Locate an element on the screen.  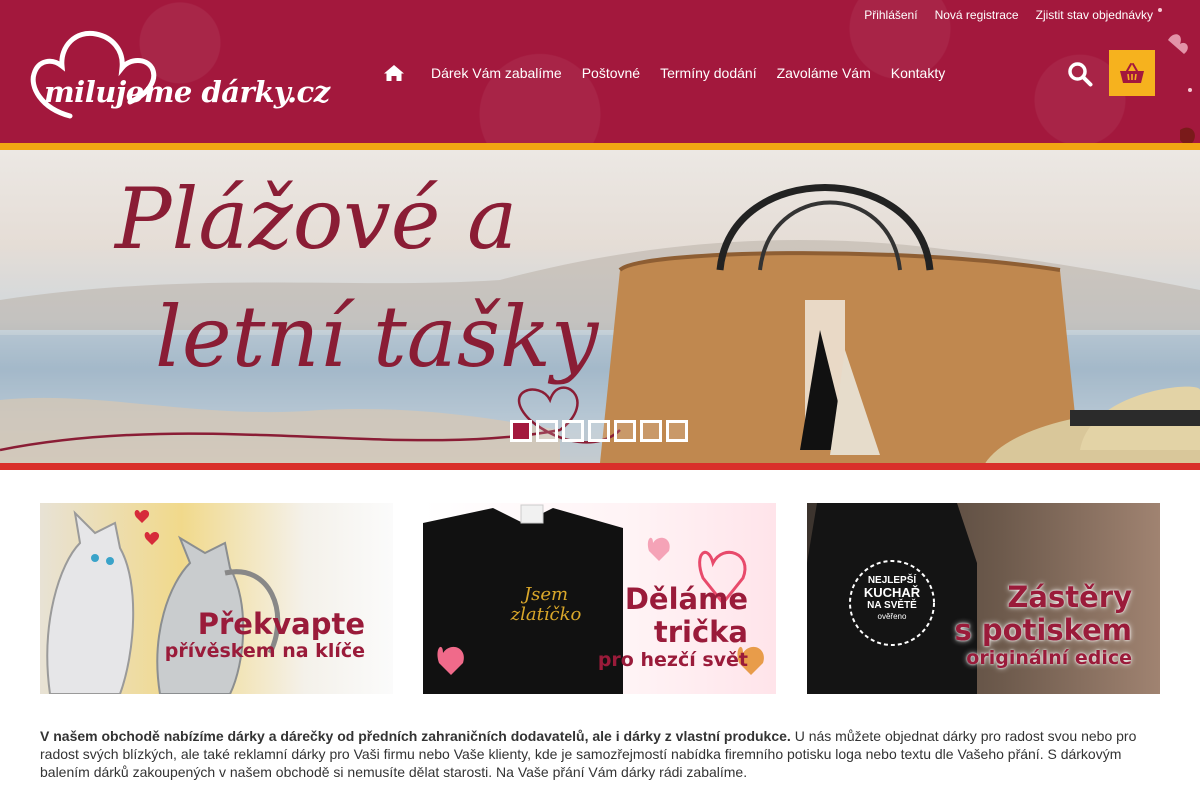
banner-keychains: Překvapte přívěskem na klíče is located at coordinates (216, 598).